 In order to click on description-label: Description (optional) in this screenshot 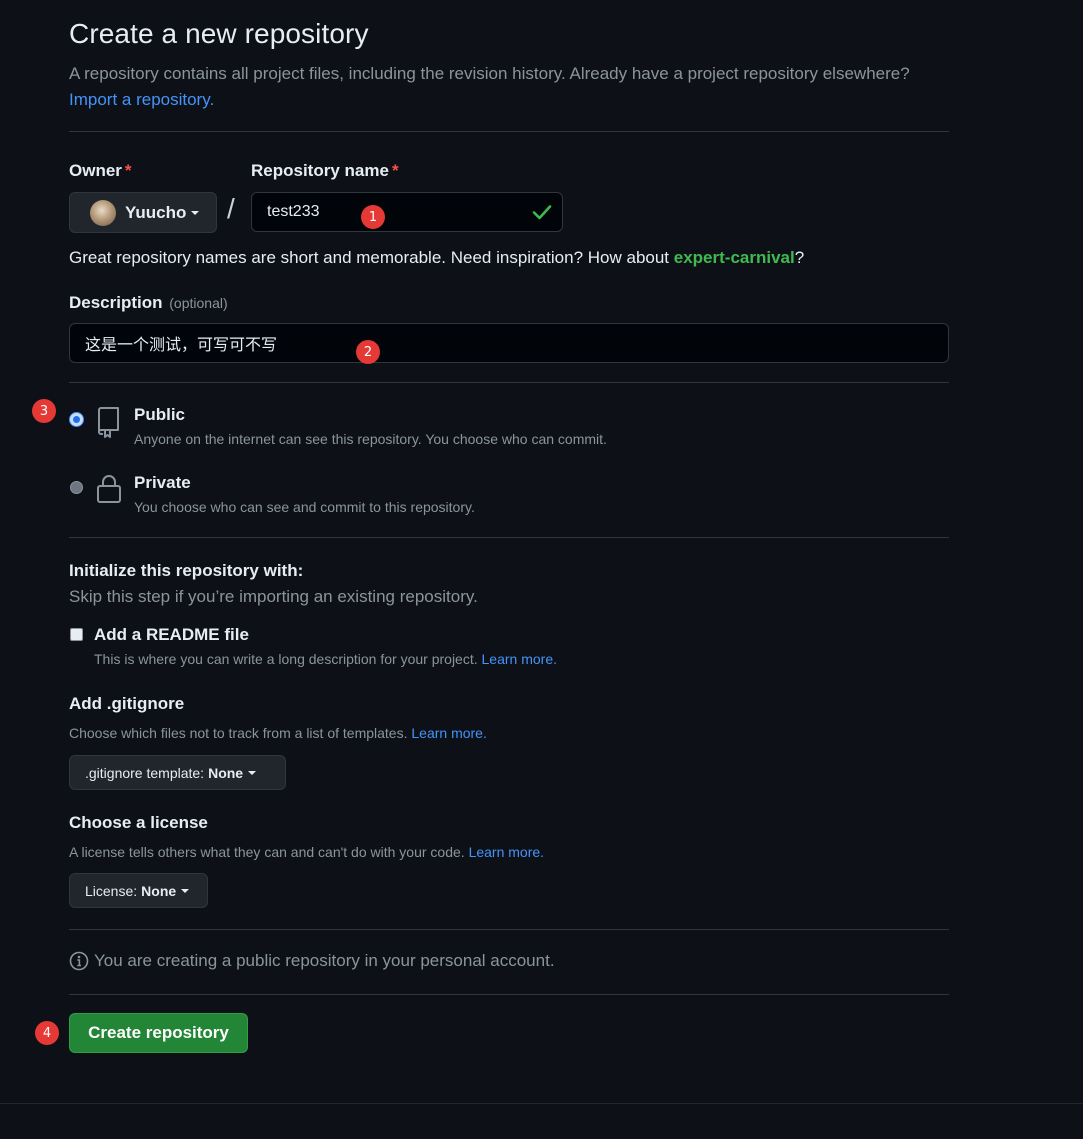, I will do `click(148, 303)`.